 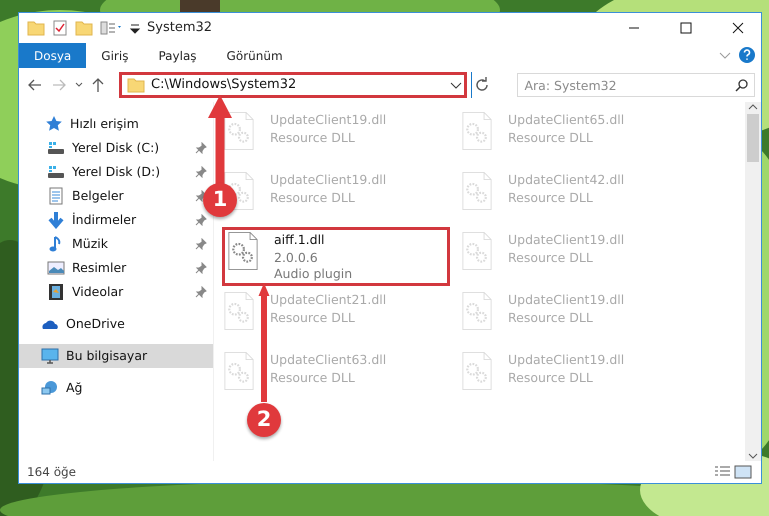 What do you see at coordinates (179, 28) in the screenshot?
I see `window-title: System32` at bounding box center [179, 28].